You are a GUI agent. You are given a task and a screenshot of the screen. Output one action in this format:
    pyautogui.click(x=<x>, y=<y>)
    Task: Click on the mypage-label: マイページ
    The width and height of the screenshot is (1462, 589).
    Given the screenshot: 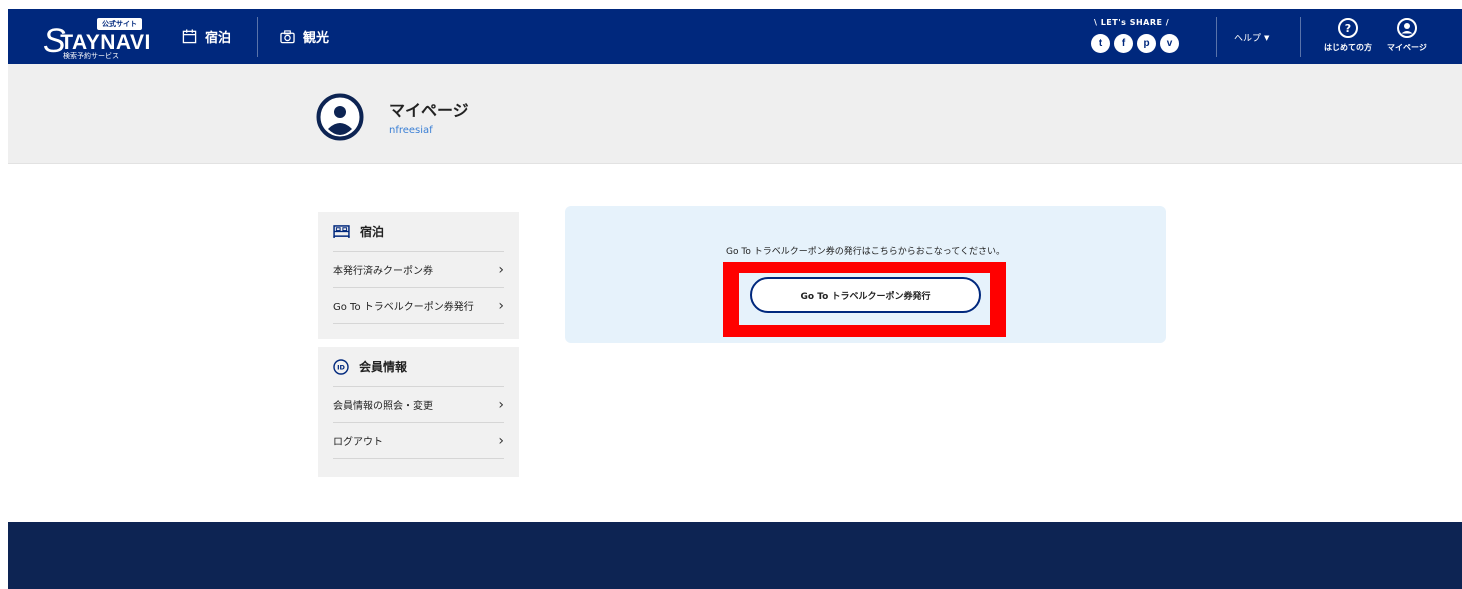 What is the action you would take?
    pyautogui.click(x=1407, y=47)
    